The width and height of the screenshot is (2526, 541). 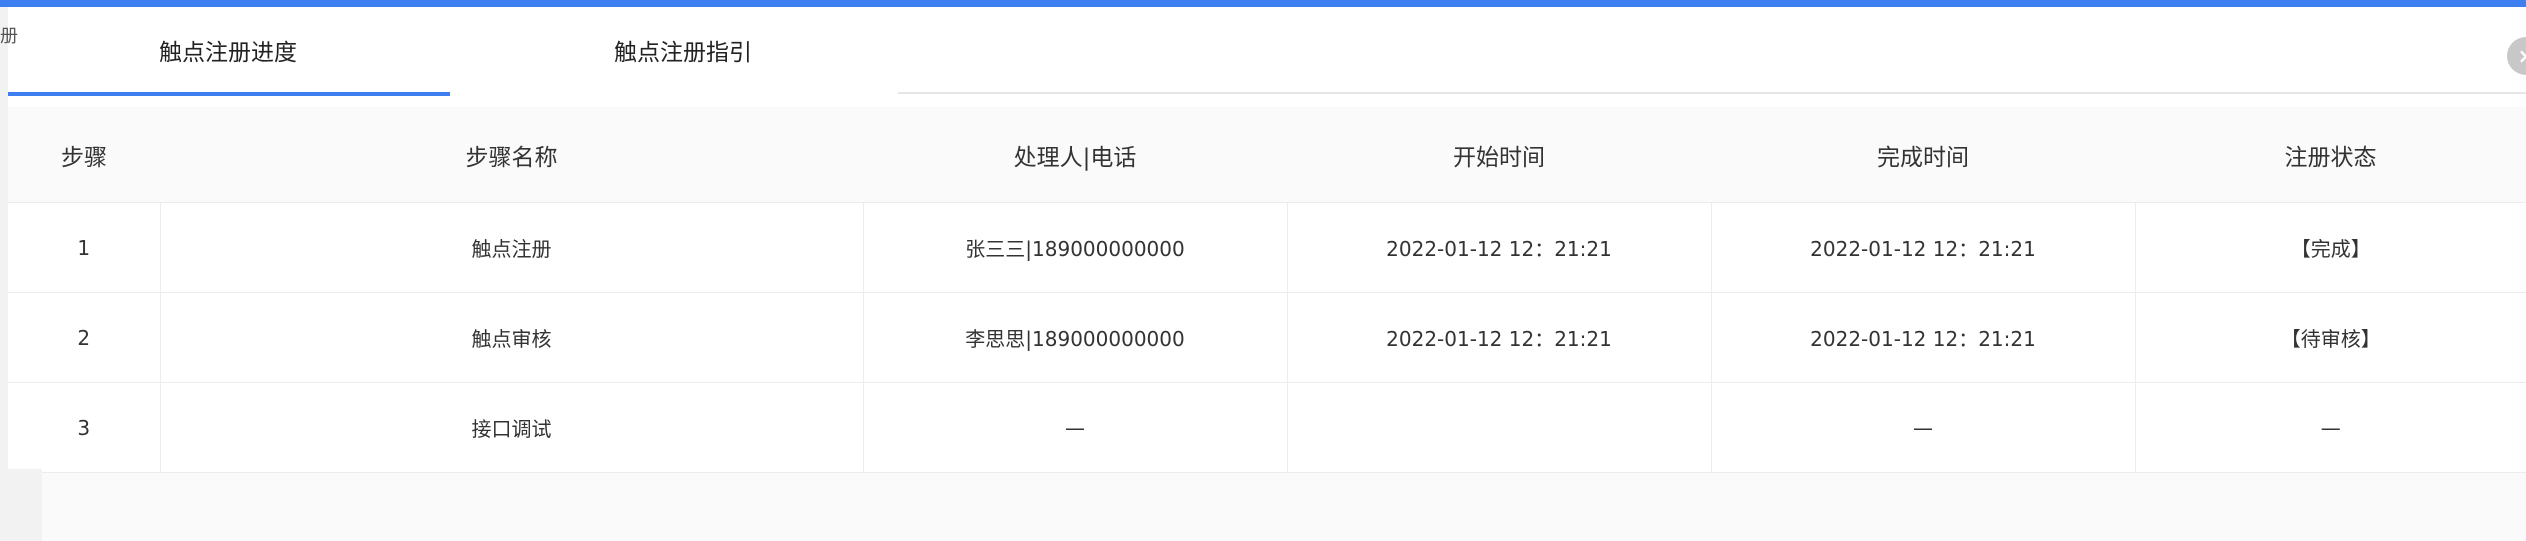 I want to click on header-start-time: 开始时间, so click(x=1499, y=155).